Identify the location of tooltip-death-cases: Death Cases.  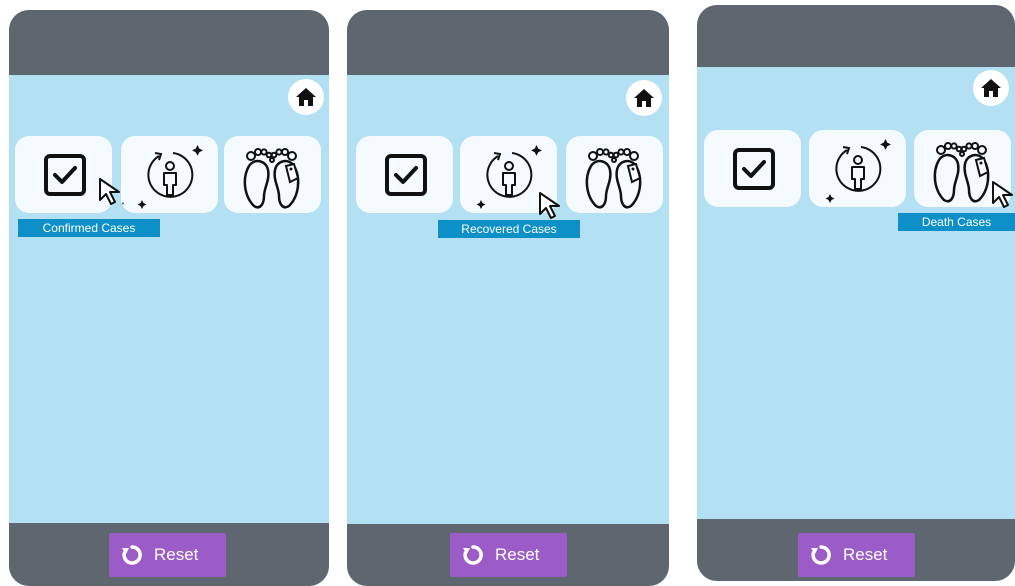
(956, 222).